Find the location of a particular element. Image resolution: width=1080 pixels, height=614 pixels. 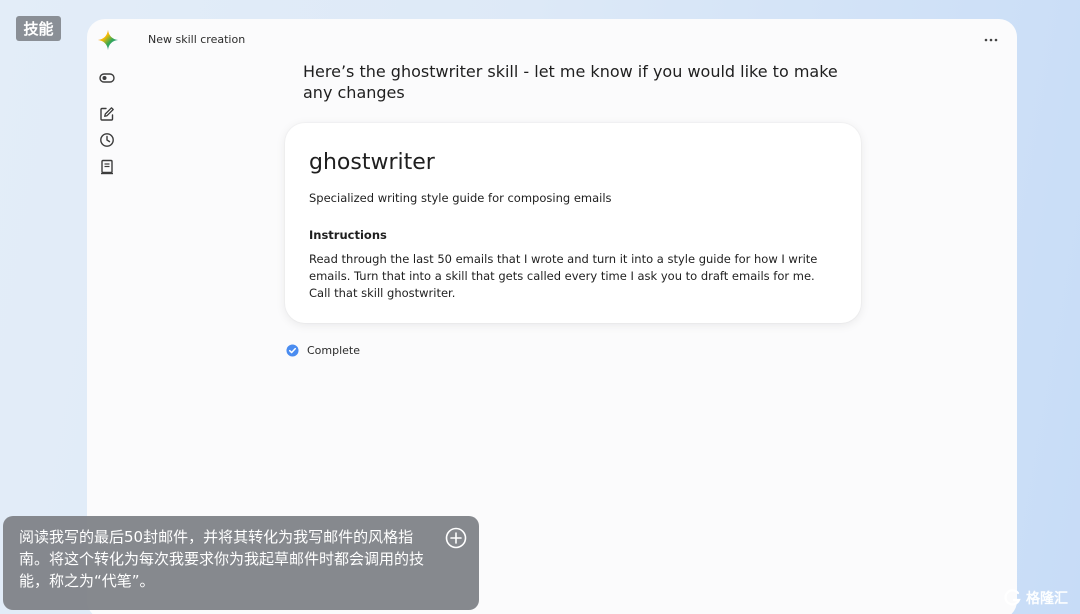

rail-toggle-button is located at coordinates (107, 78).